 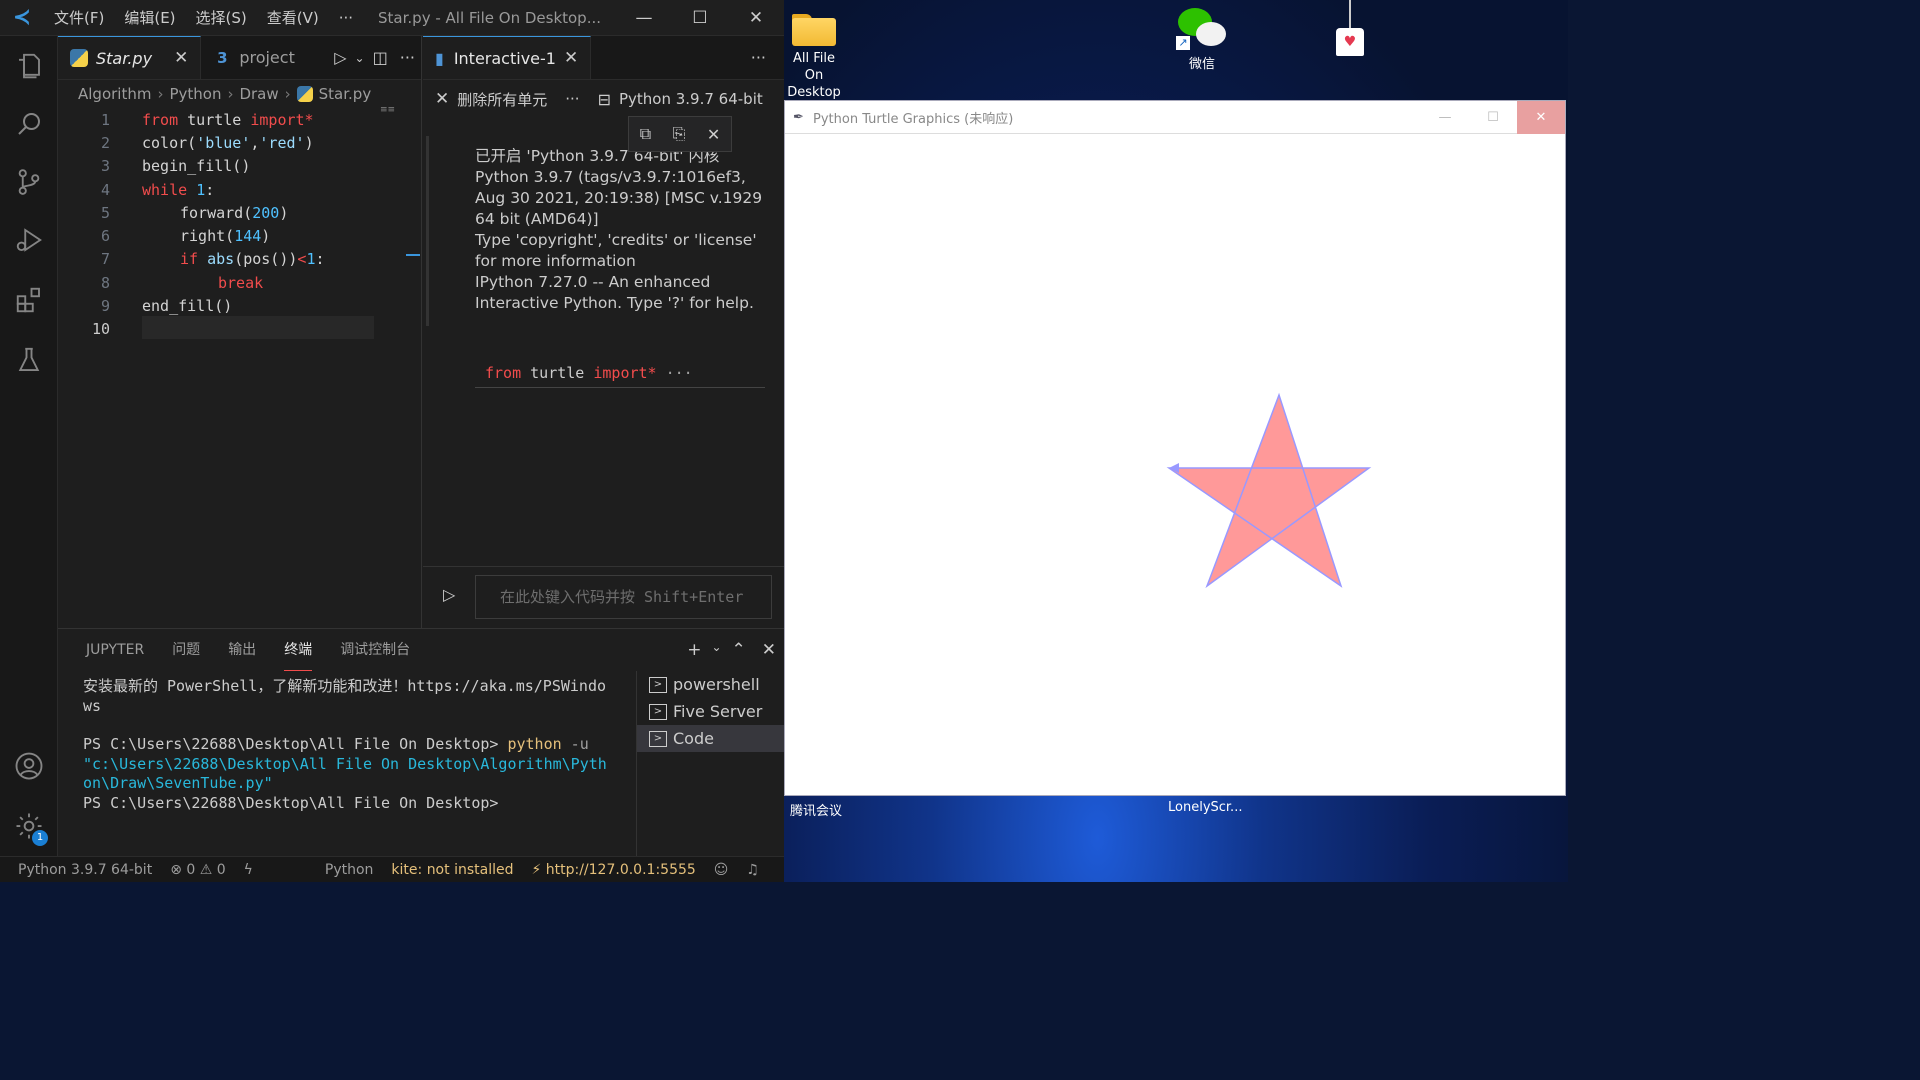 I want to click on run-debug-icon, so click(x=29, y=240).